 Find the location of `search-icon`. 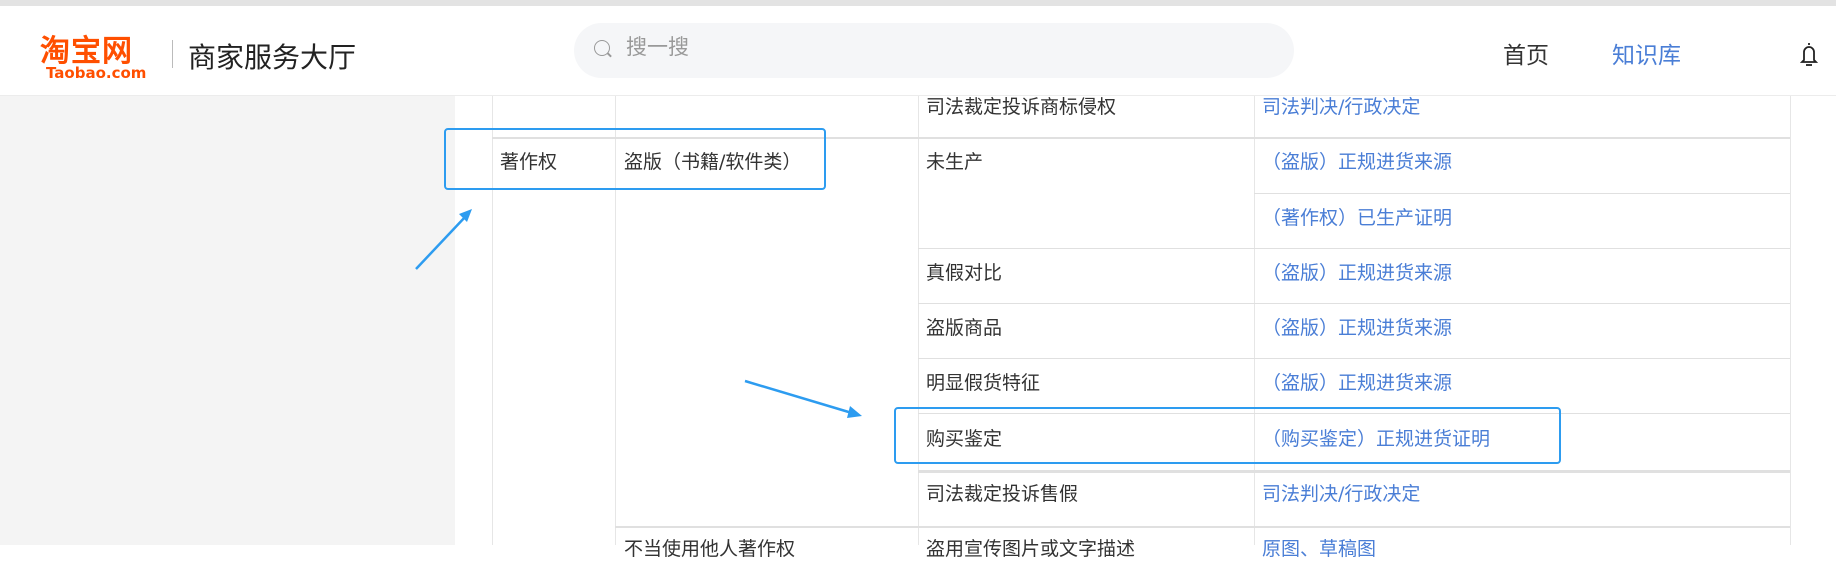

search-icon is located at coordinates (602, 48).